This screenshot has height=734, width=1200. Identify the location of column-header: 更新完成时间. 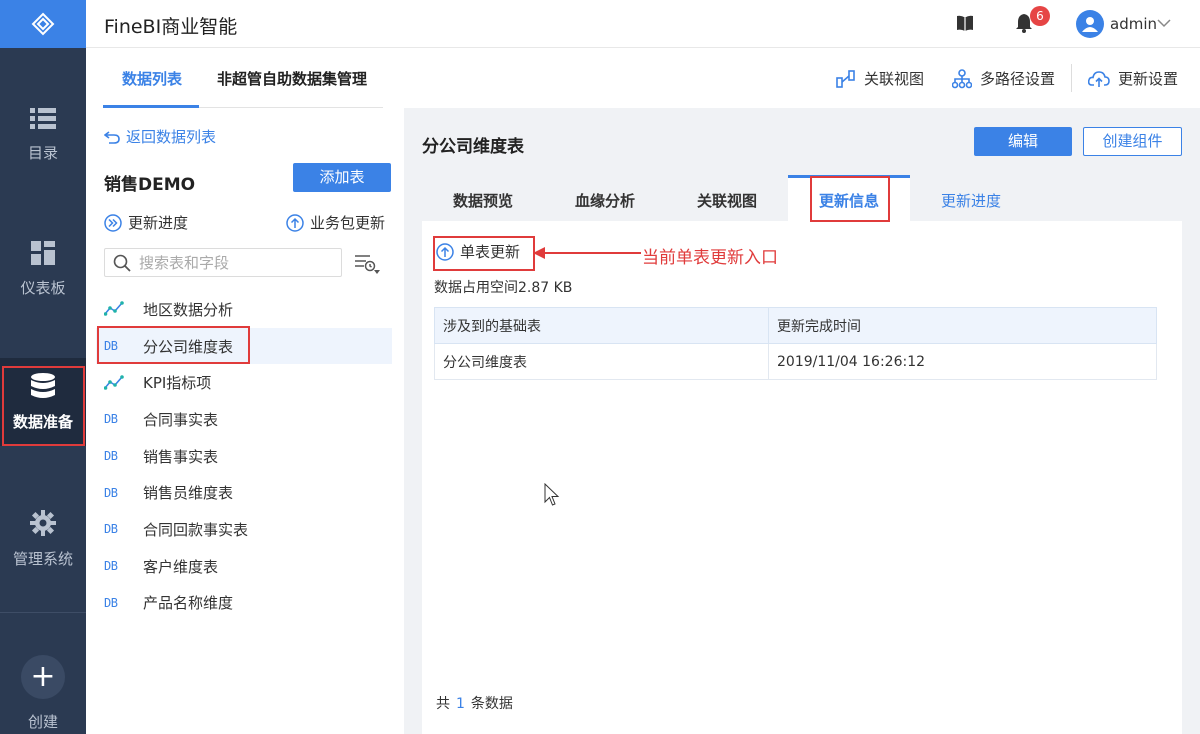
(962, 325).